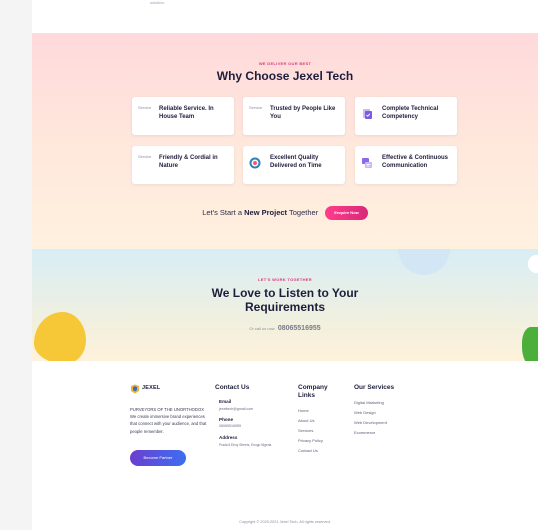 The height and width of the screenshot is (530, 538). What do you see at coordinates (296, 162) in the screenshot?
I see `feature-title: Excellent Quality Delivered on Time` at bounding box center [296, 162].